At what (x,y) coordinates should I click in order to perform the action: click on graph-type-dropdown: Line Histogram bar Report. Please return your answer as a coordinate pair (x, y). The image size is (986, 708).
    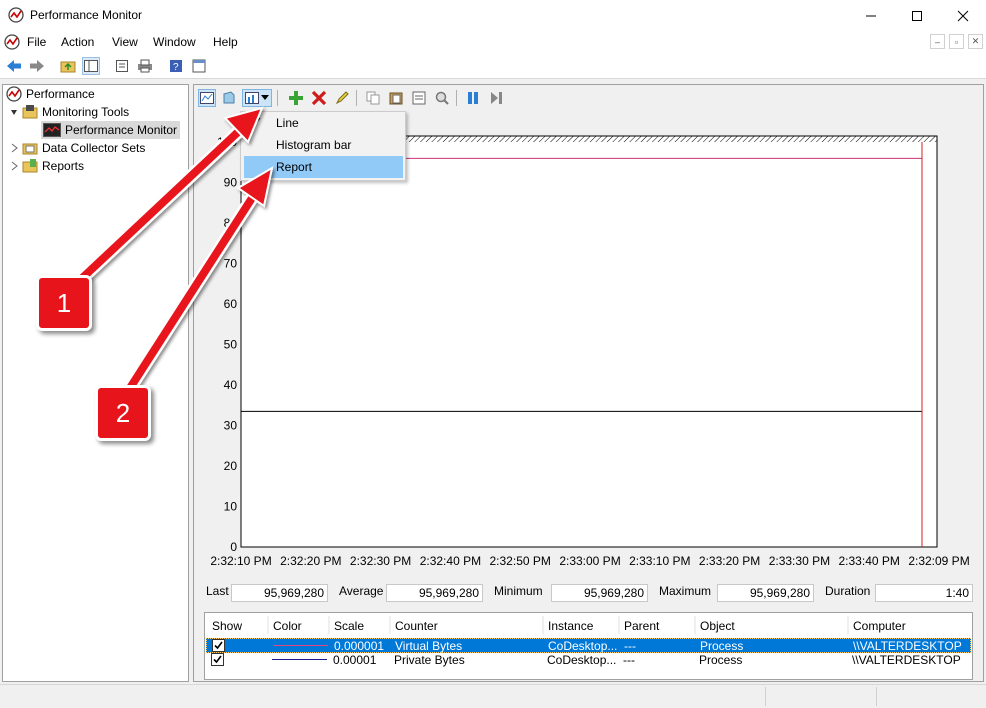
    Looking at the image, I should click on (323, 146).